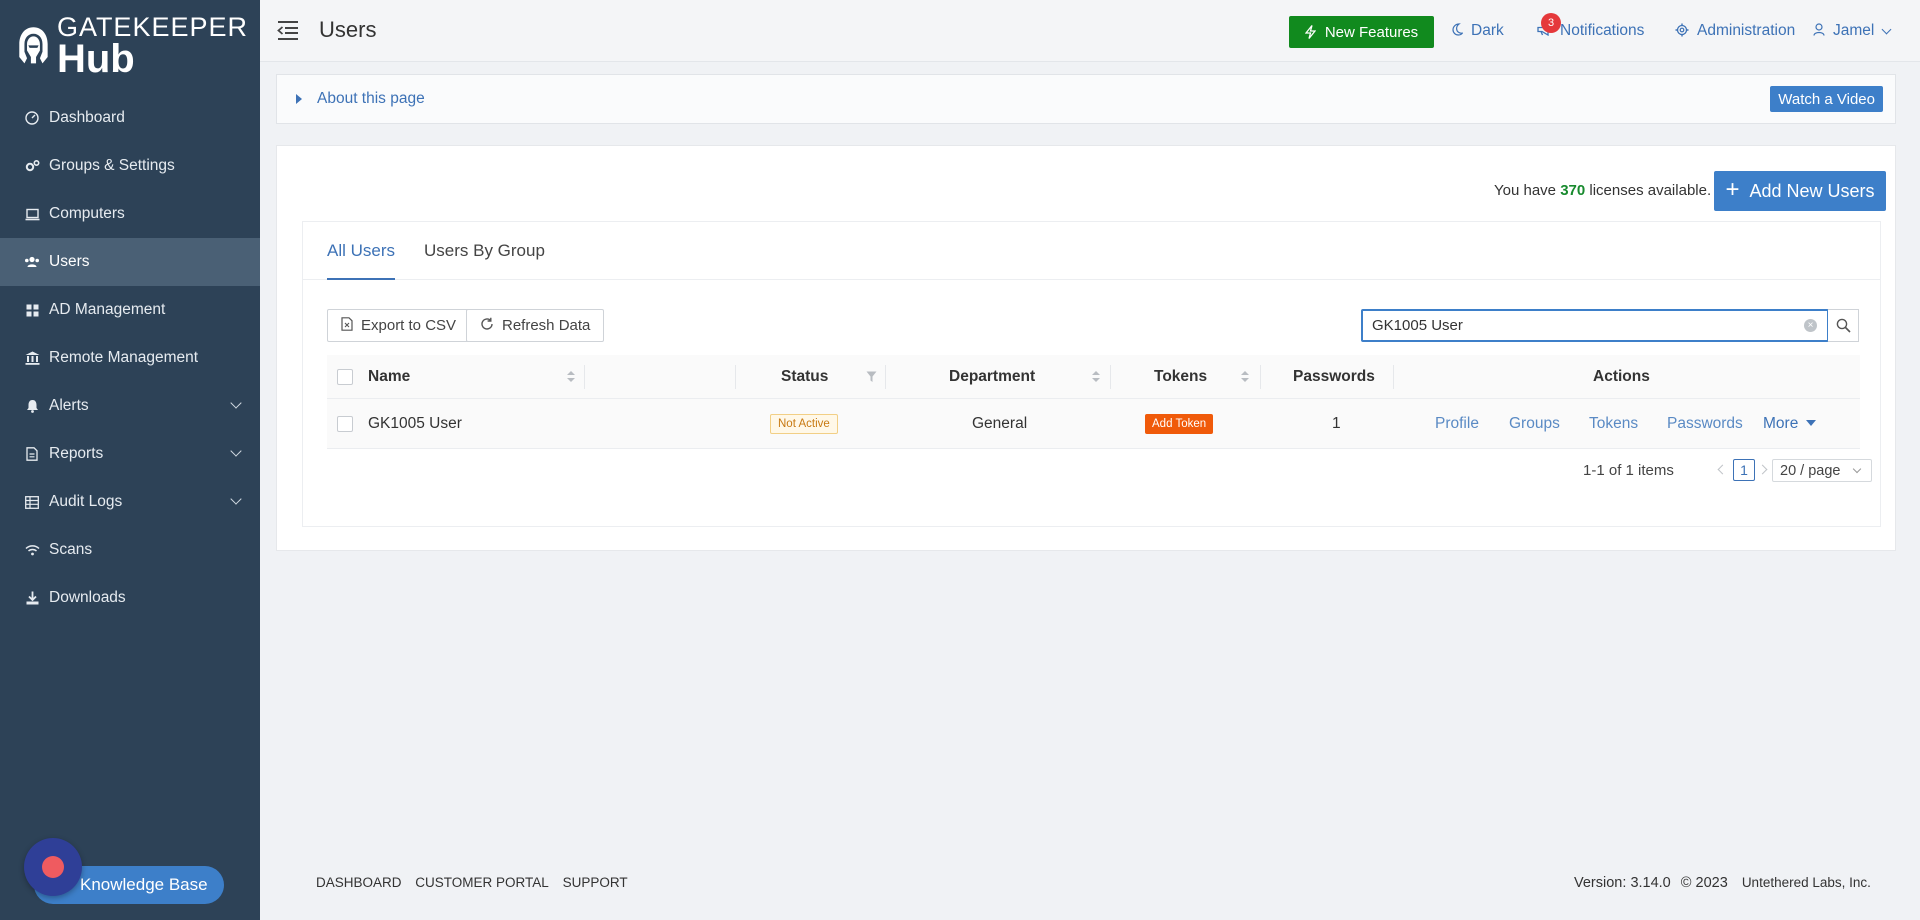 This screenshot has width=1920, height=920. I want to click on user-menu: Jamel, so click(1843, 31).